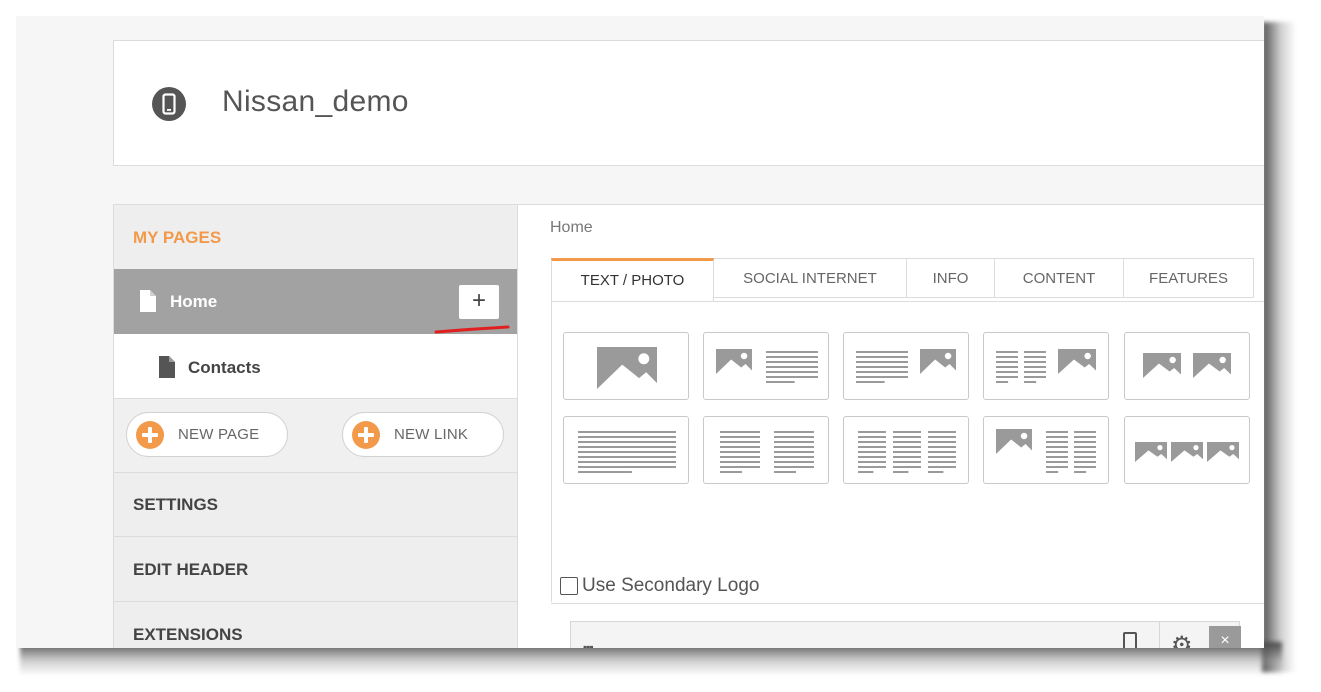  I want to click on module-toolbar: ▪▪▪ ⚙ ×, so click(905, 634).